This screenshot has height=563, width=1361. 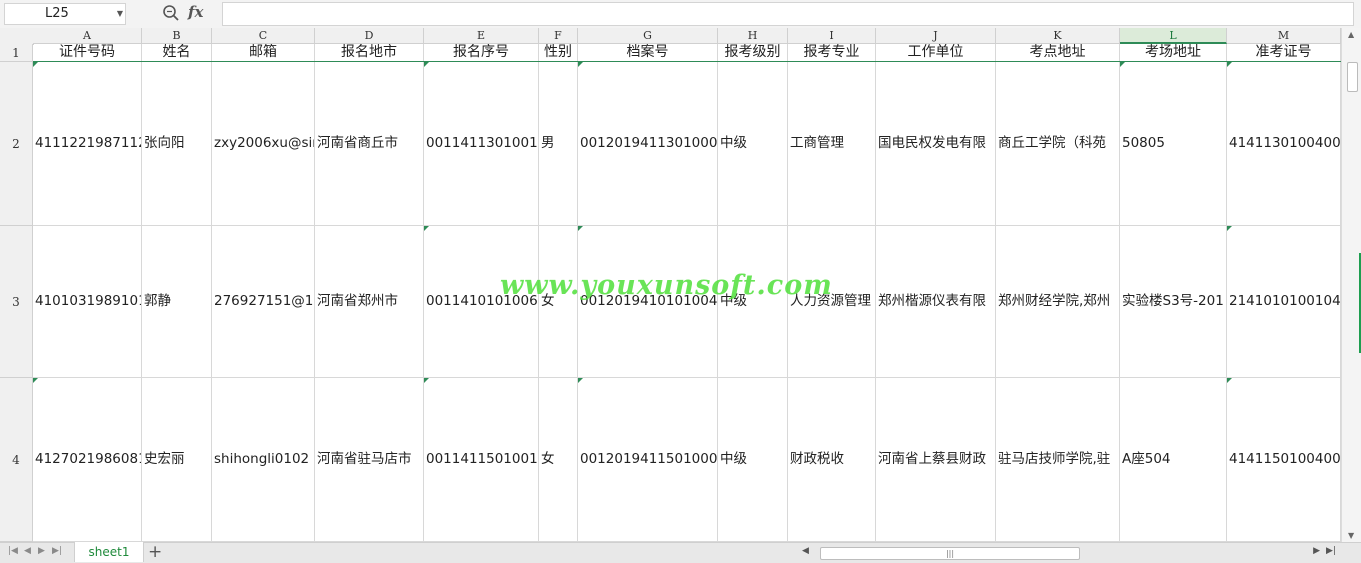 I want to click on text-number-indicator-icon, so click(x=1229, y=380).